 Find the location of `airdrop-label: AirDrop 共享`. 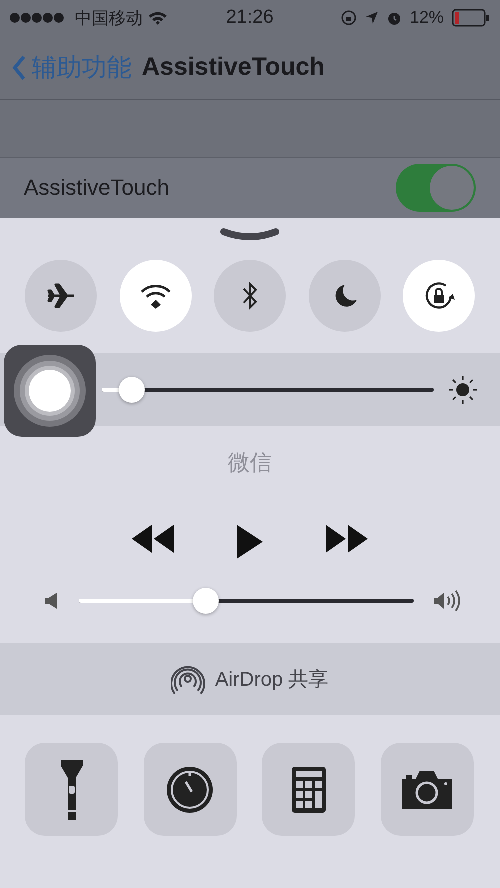

airdrop-label: AirDrop 共享 is located at coordinates (272, 680).